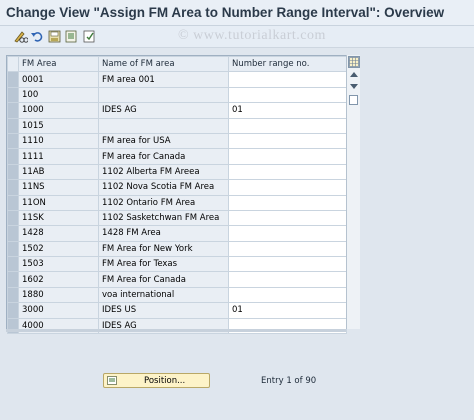  I want to click on cell-fm-area: 100, so click(58, 95).